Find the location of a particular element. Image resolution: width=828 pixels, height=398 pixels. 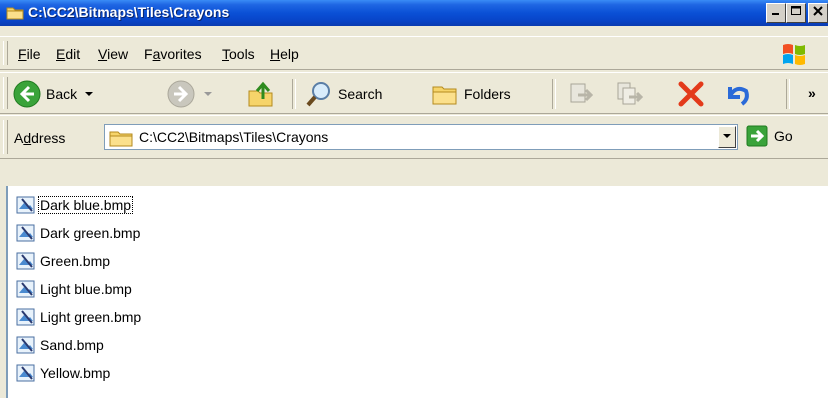

back-dropdown-icon is located at coordinates (89, 94).